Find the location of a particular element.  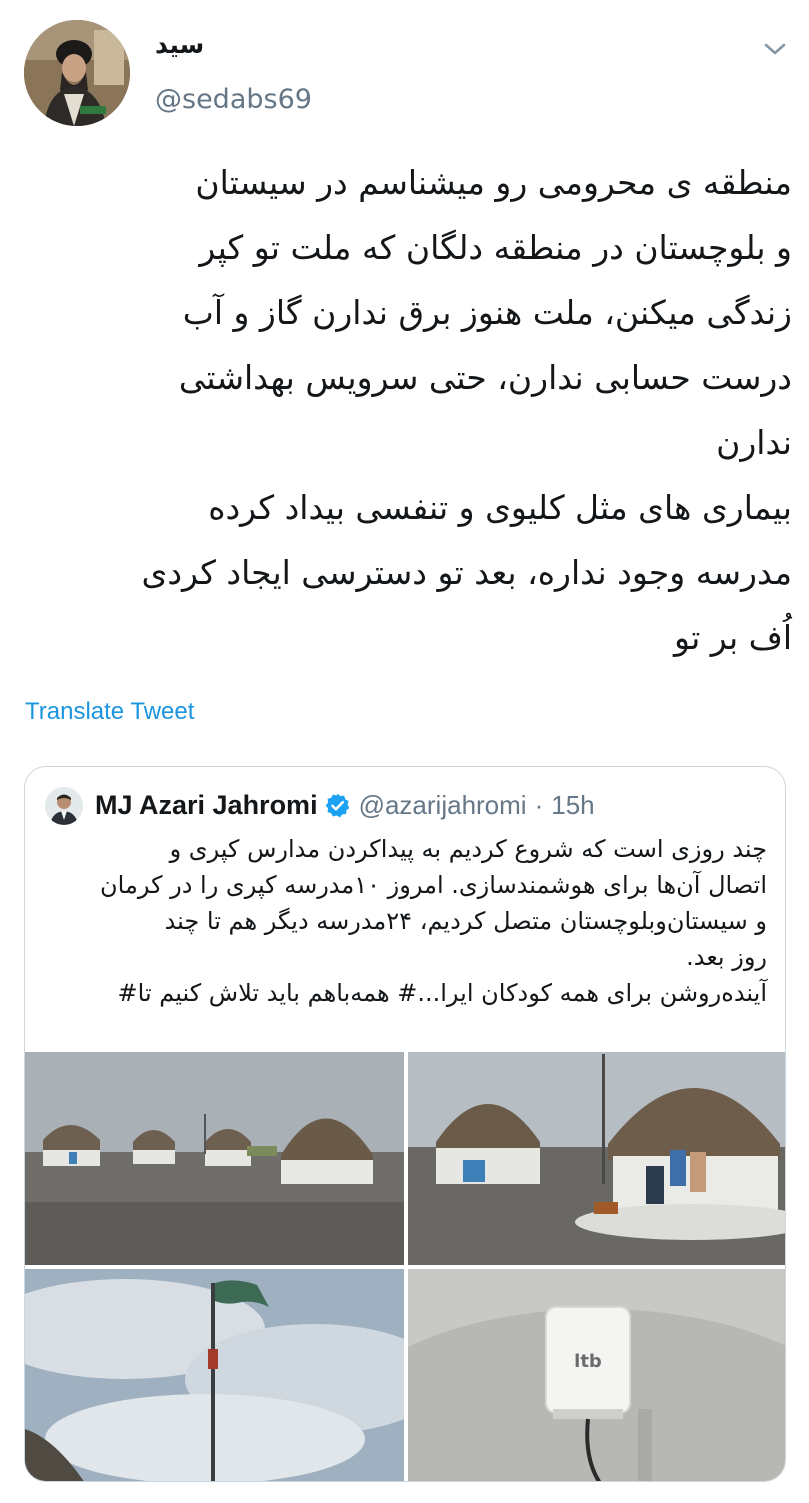

quoted-author-name: MJ Azari Jahromi is located at coordinates (206, 805).